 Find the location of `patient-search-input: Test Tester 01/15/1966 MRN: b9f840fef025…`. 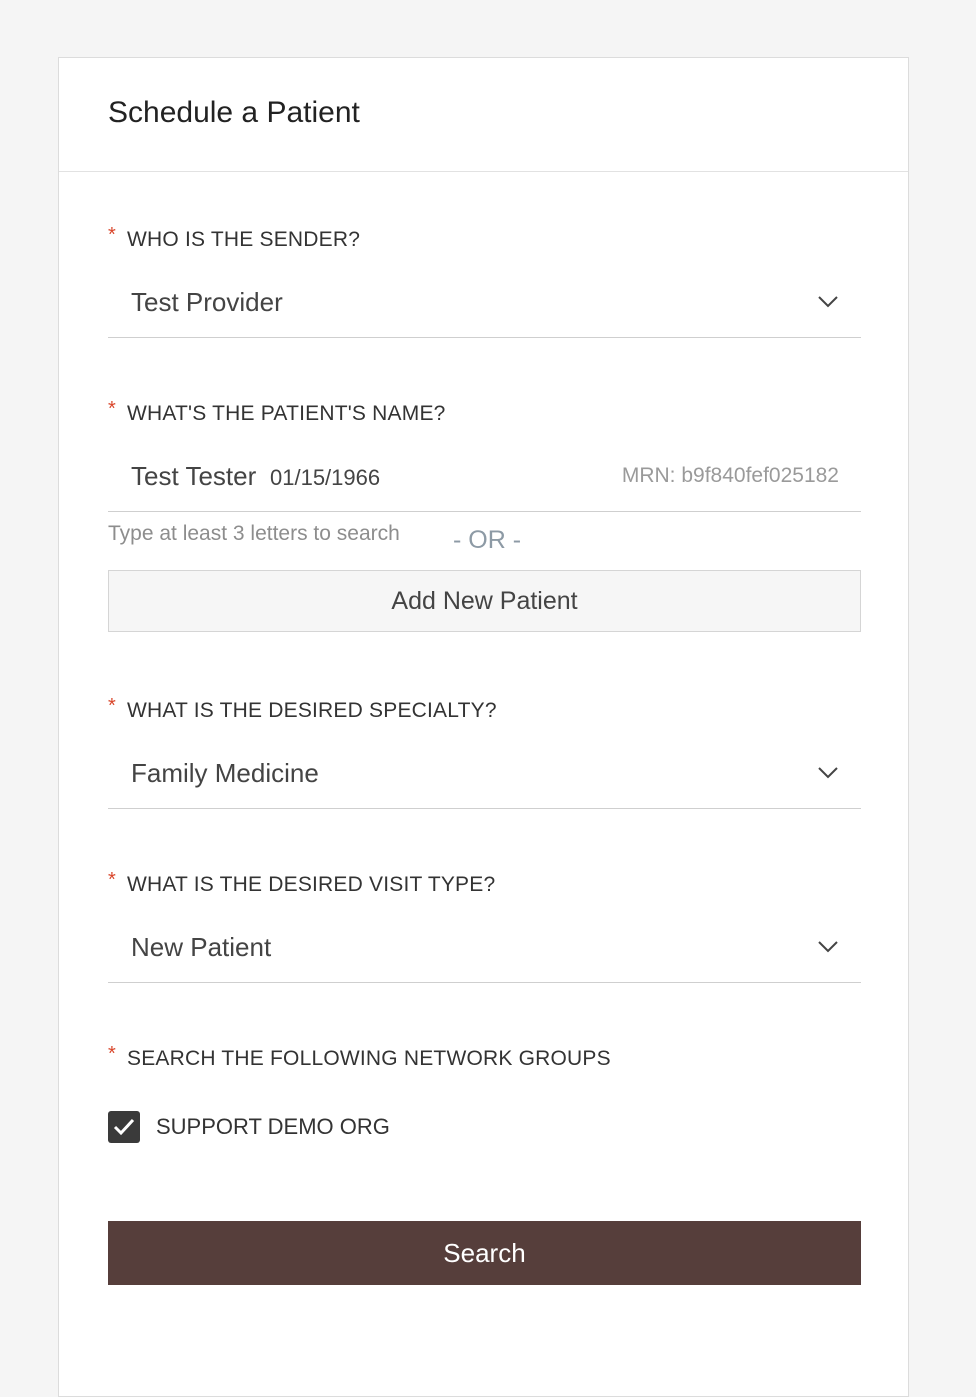

patient-search-input: Test Tester 01/15/1966 MRN: b9f840fef025… is located at coordinates (484, 476).